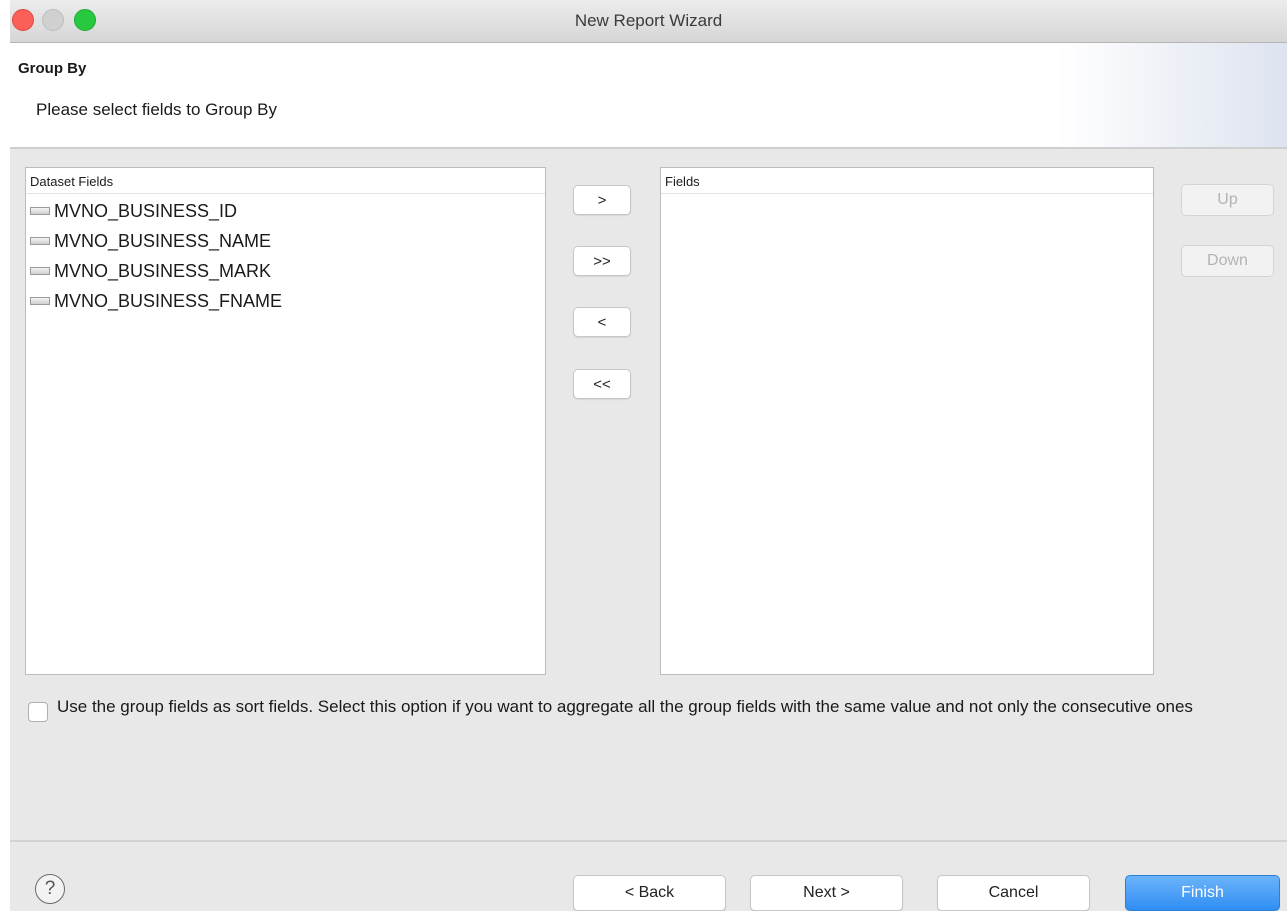 This screenshot has width=1287, height=911. What do you see at coordinates (1013, 893) in the screenshot?
I see `cancel-button: Cancel` at bounding box center [1013, 893].